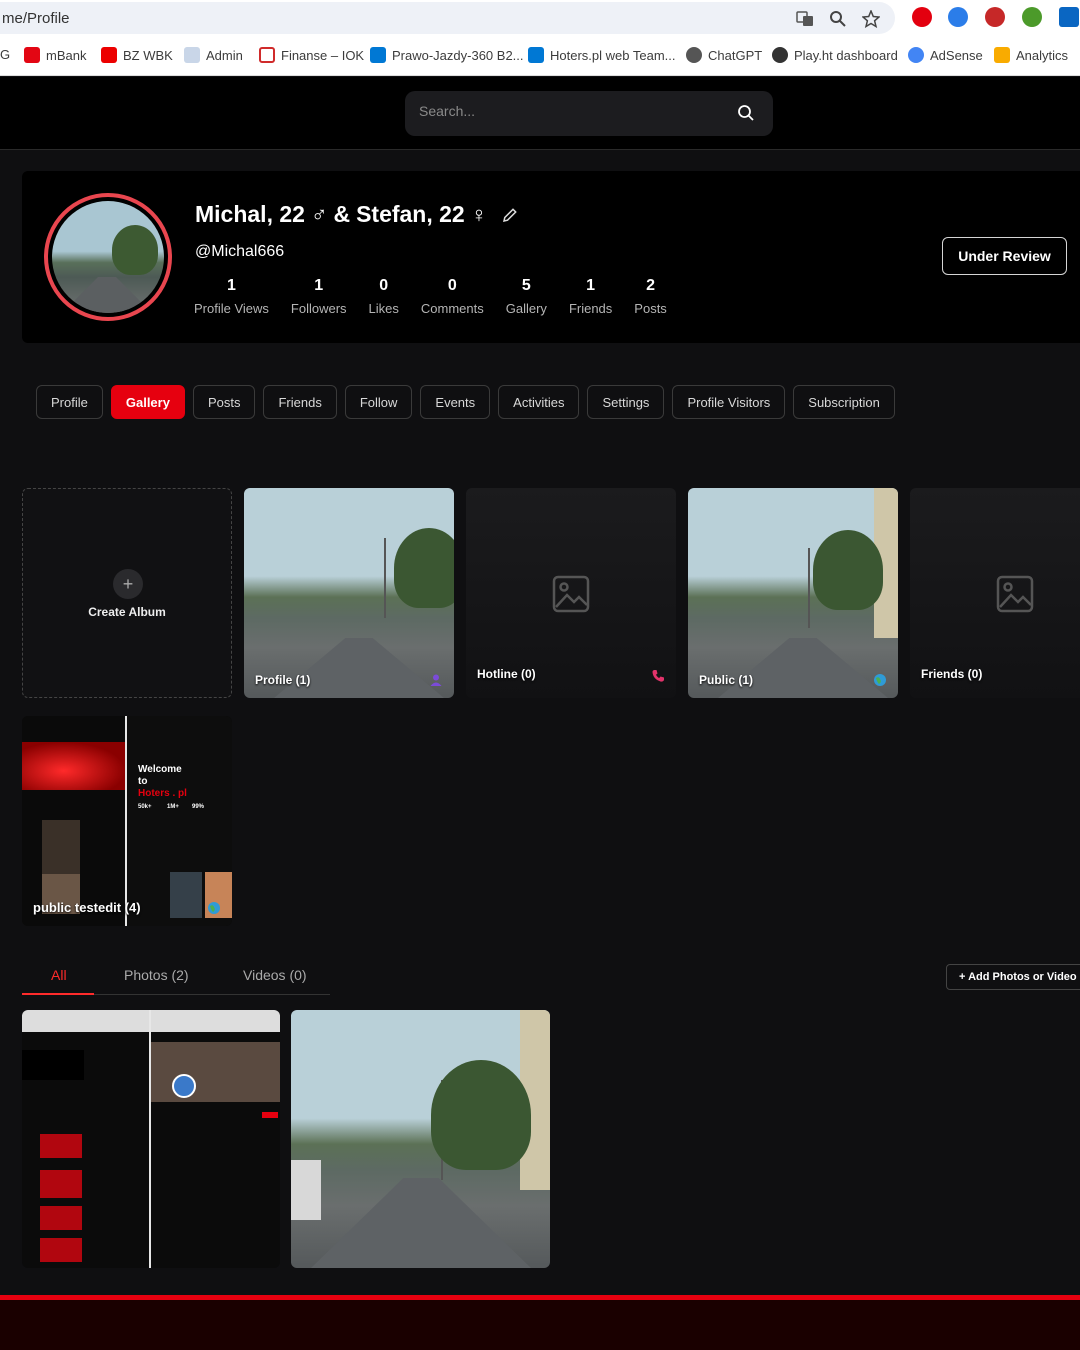 This screenshot has height=1350, width=1080. I want to click on app-header, so click(540, 113).